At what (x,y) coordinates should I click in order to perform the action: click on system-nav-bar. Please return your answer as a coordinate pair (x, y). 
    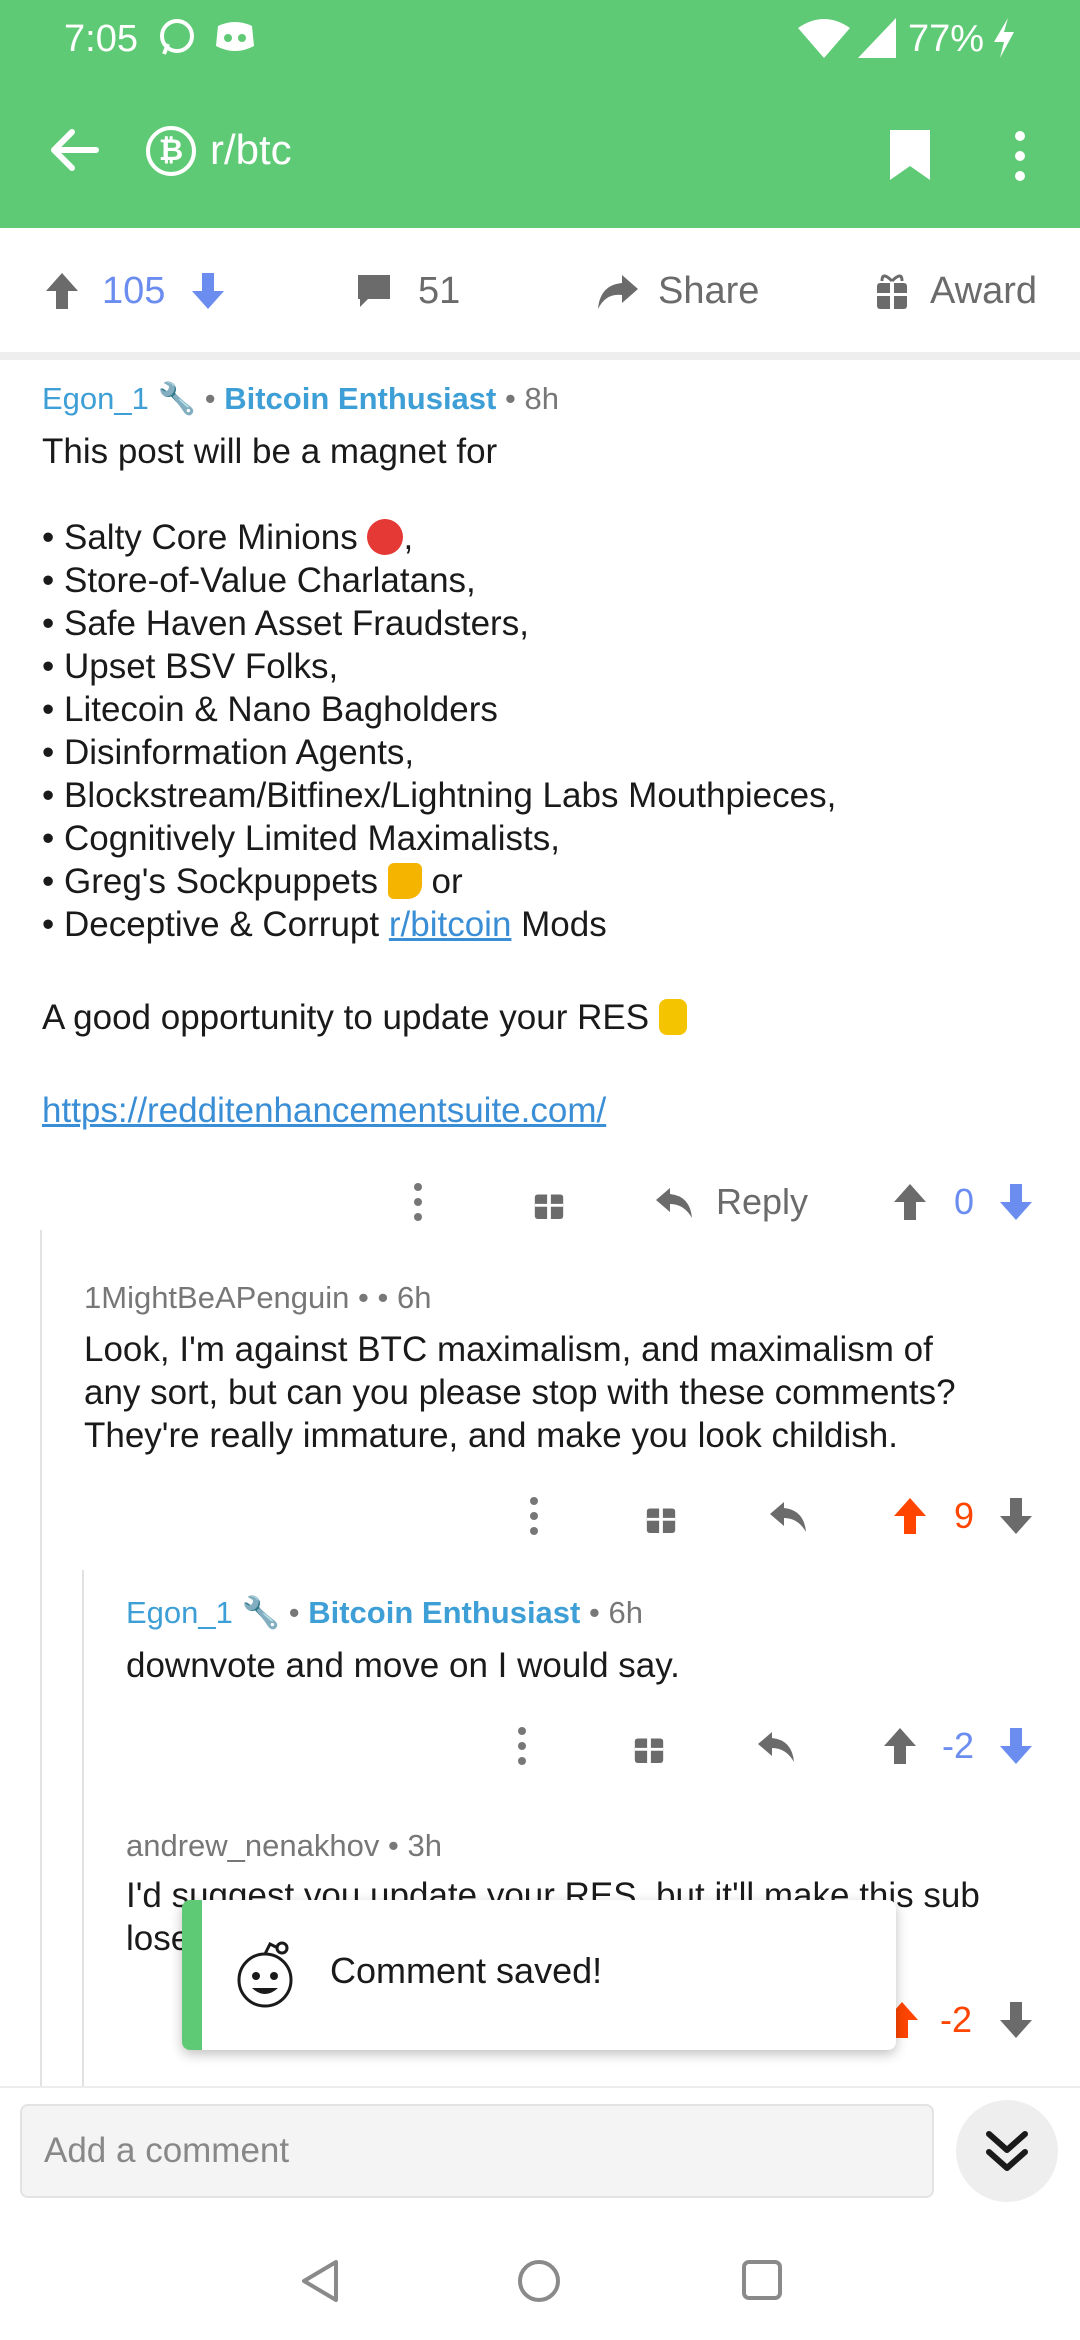
    Looking at the image, I should click on (540, 2278).